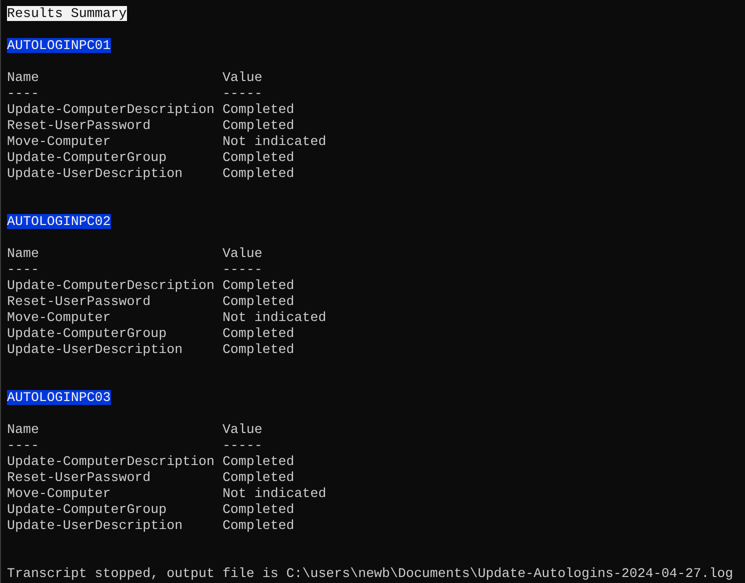  I want to click on transcript-message: Transcript stopped, output file is C:\users\newb\Documents\Update-Autologins-2024-04-27.log, so click(370, 573).